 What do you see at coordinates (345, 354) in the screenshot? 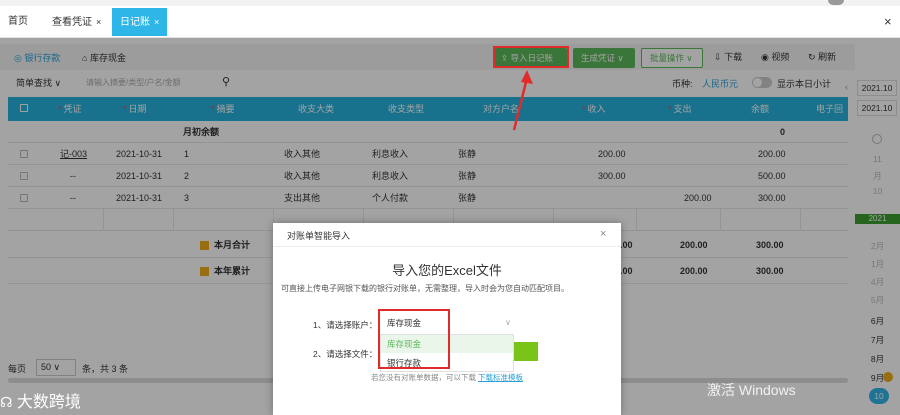
I see `file-label: 2、请选择文件：` at bounding box center [345, 354].